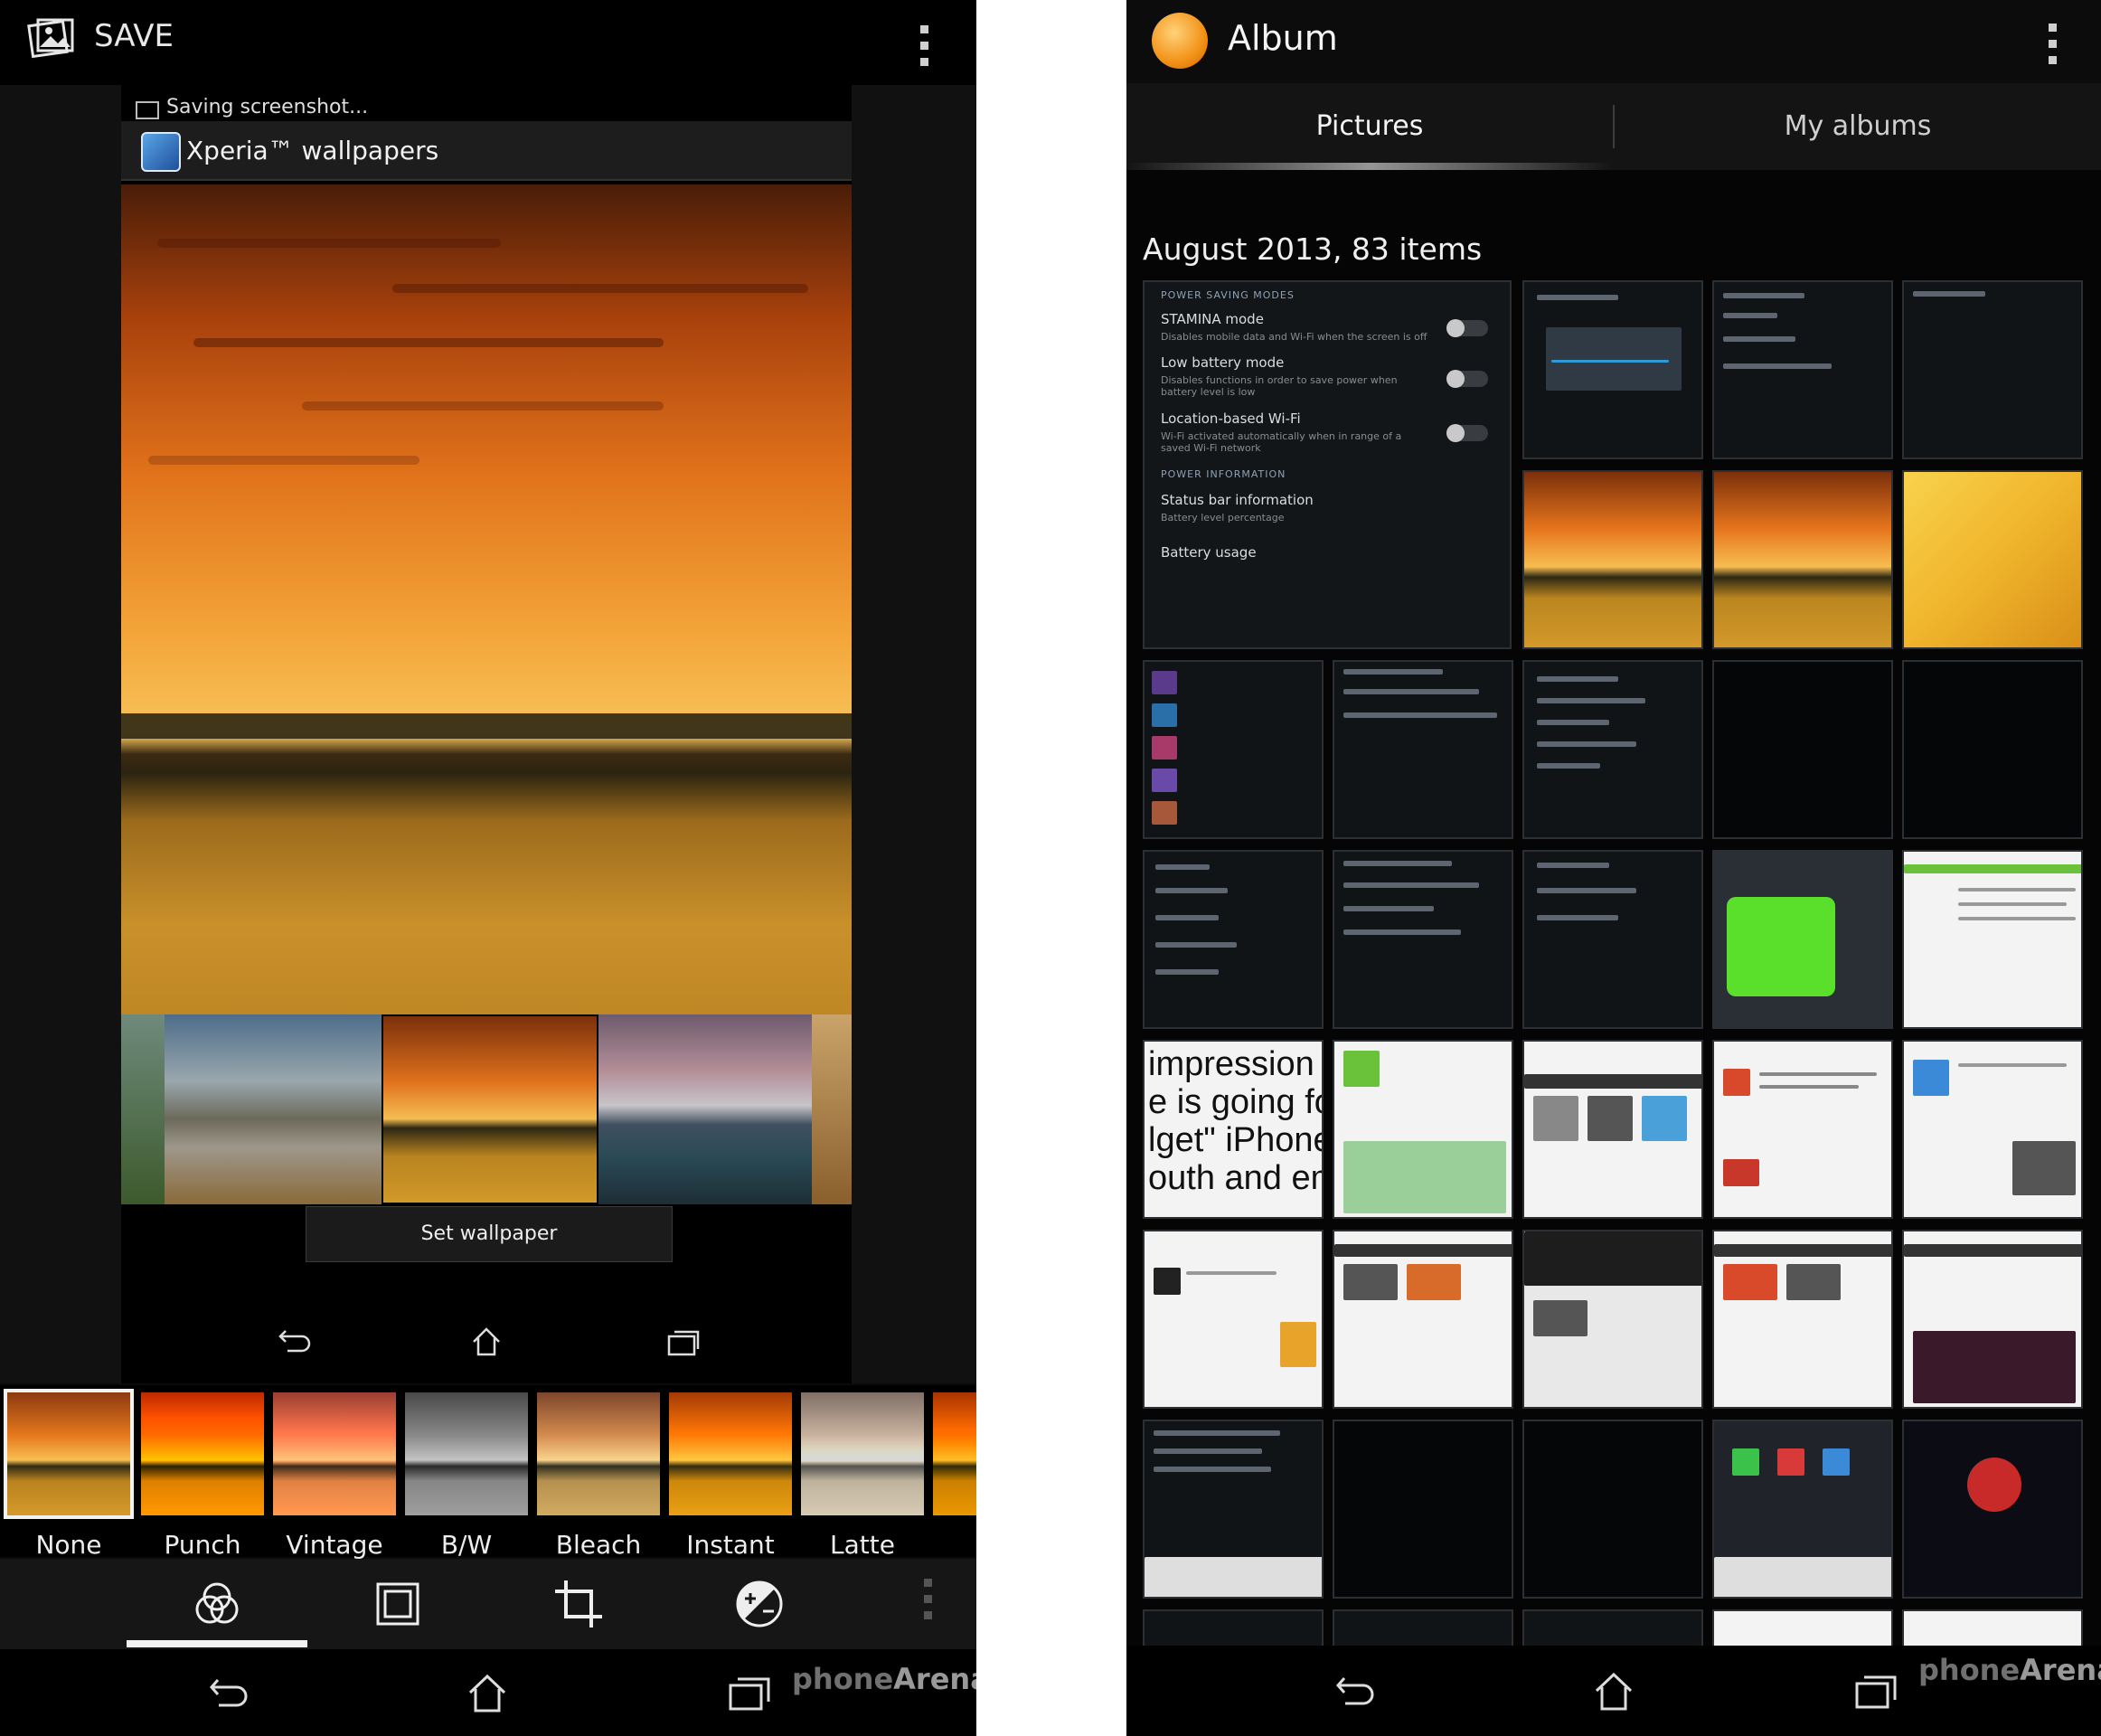 The width and height of the screenshot is (2101, 1736). Describe the element at coordinates (148, 110) in the screenshot. I see `screenshot-icon` at that location.